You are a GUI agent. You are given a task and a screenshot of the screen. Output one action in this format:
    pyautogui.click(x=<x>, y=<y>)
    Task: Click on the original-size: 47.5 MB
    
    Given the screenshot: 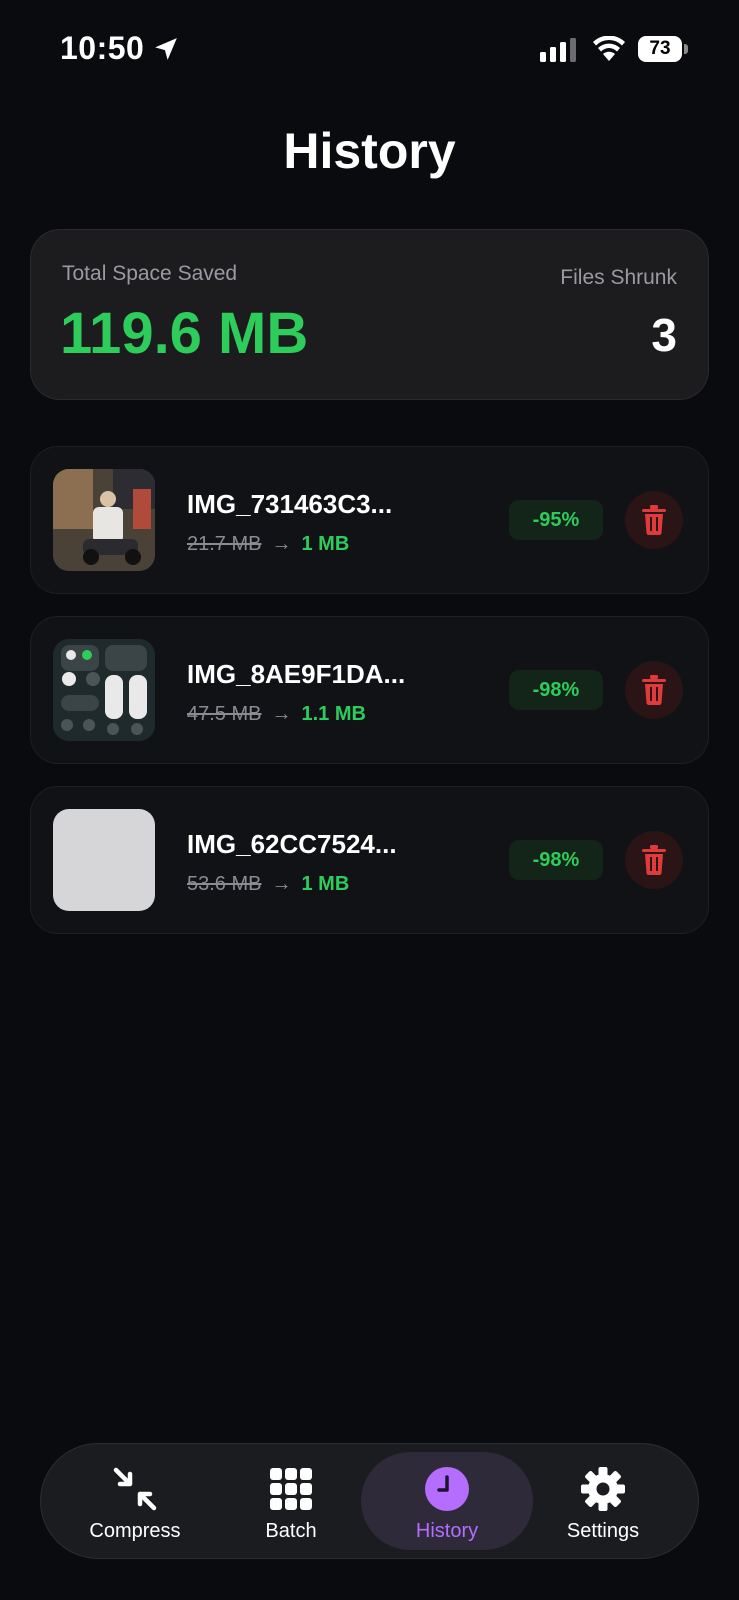 What is the action you would take?
    pyautogui.click(x=224, y=714)
    